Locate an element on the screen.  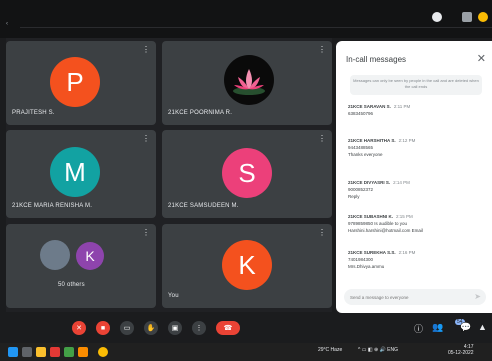
message-time: 2:15 PM is located at coordinates (404, 216).